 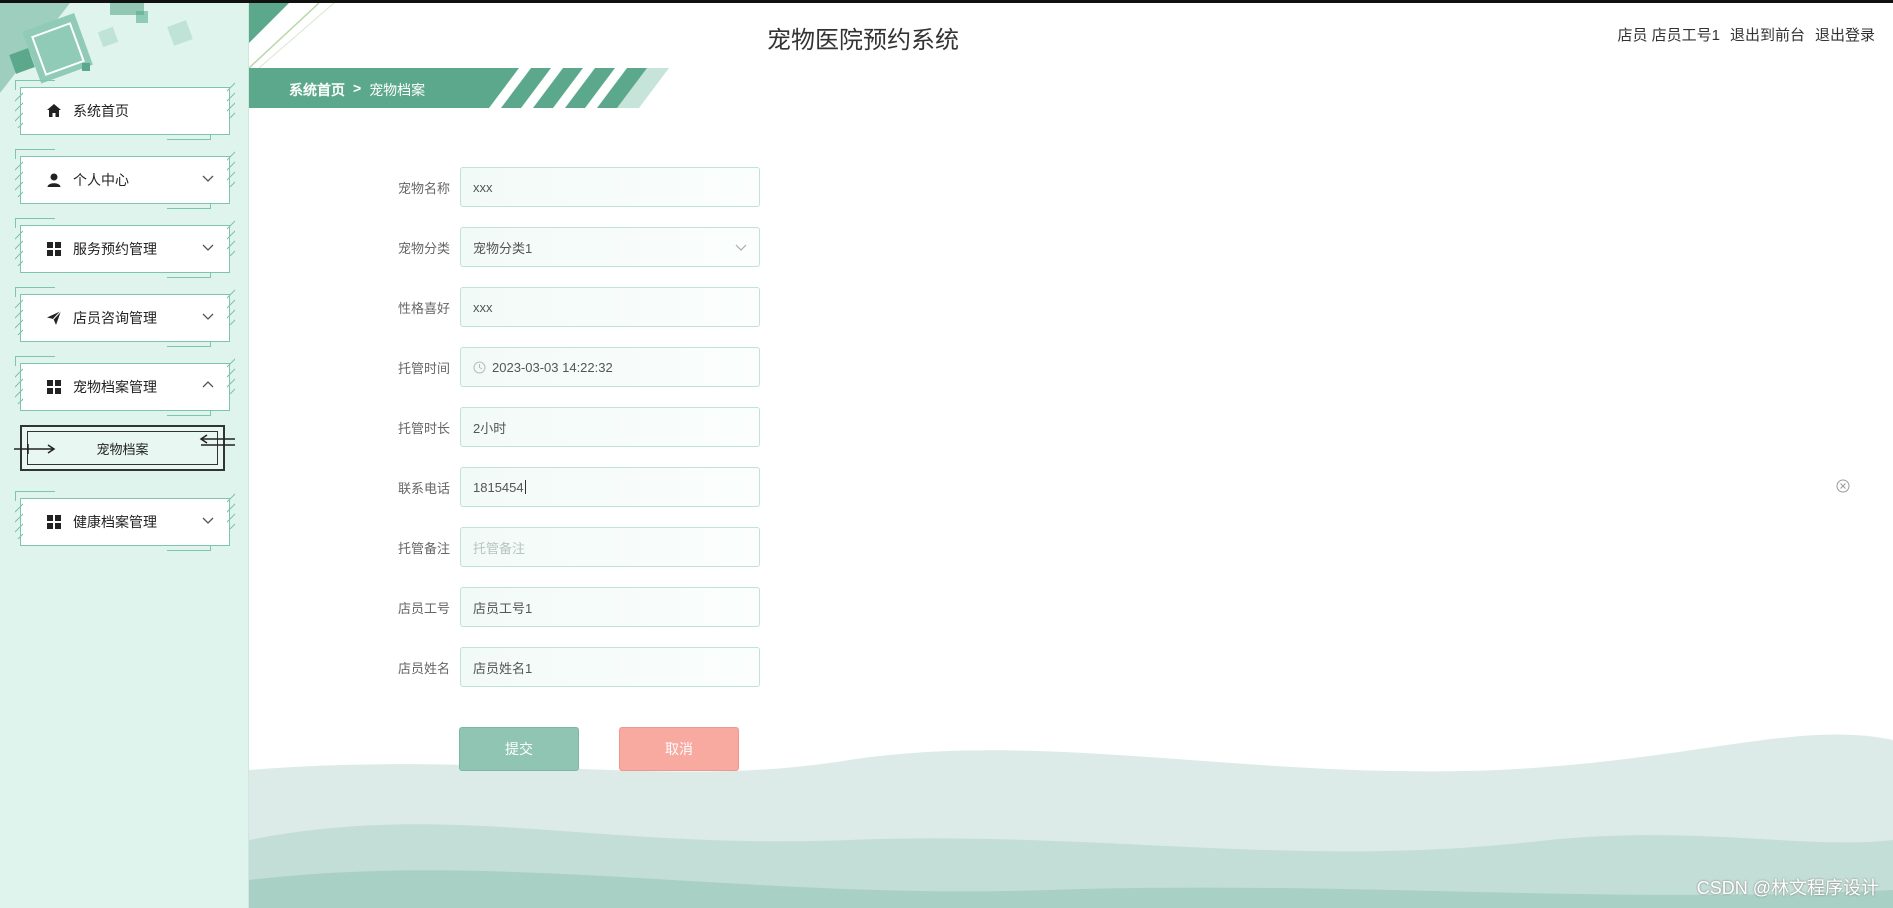 What do you see at coordinates (208, 384) in the screenshot?
I see `chevron-up-icon` at bounding box center [208, 384].